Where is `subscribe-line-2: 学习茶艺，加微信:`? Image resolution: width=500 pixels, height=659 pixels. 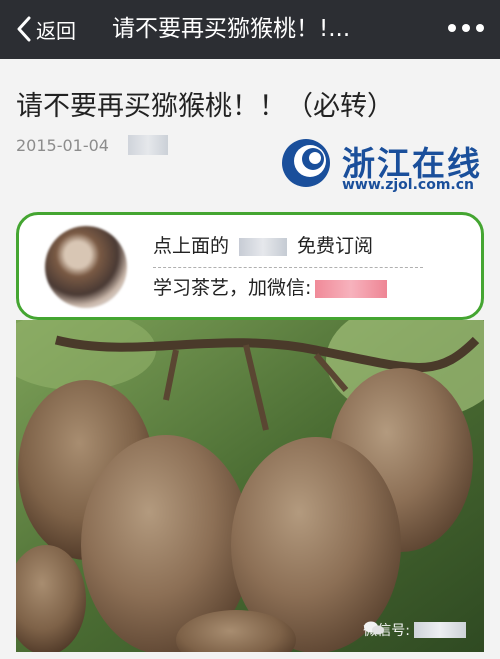 subscribe-line-2: 学习茶艺，加微信: is located at coordinates (270, 286).